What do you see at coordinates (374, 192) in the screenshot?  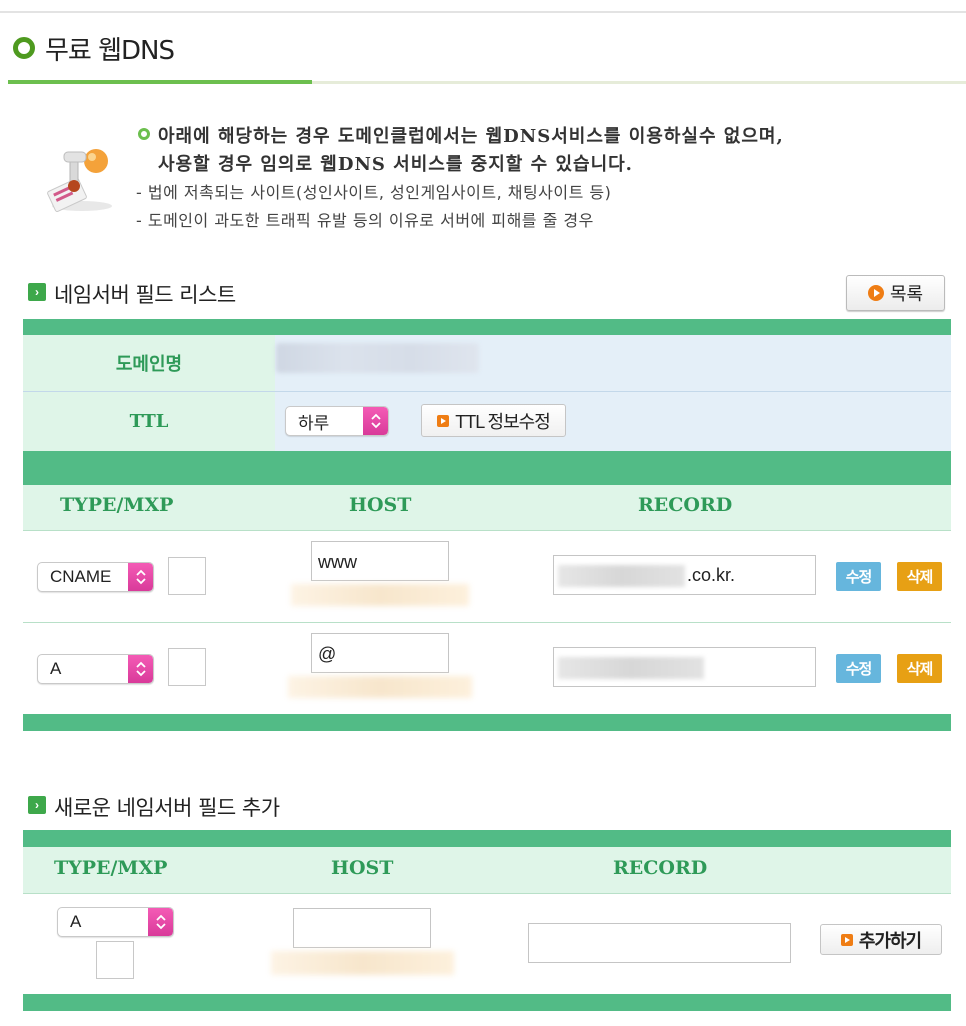 I see `notice-line-3: - 법에 저촉되는 사이트(성인사이트, 성인게임사이트, 채팅사이트 등)` at bounding box center [374, 192].